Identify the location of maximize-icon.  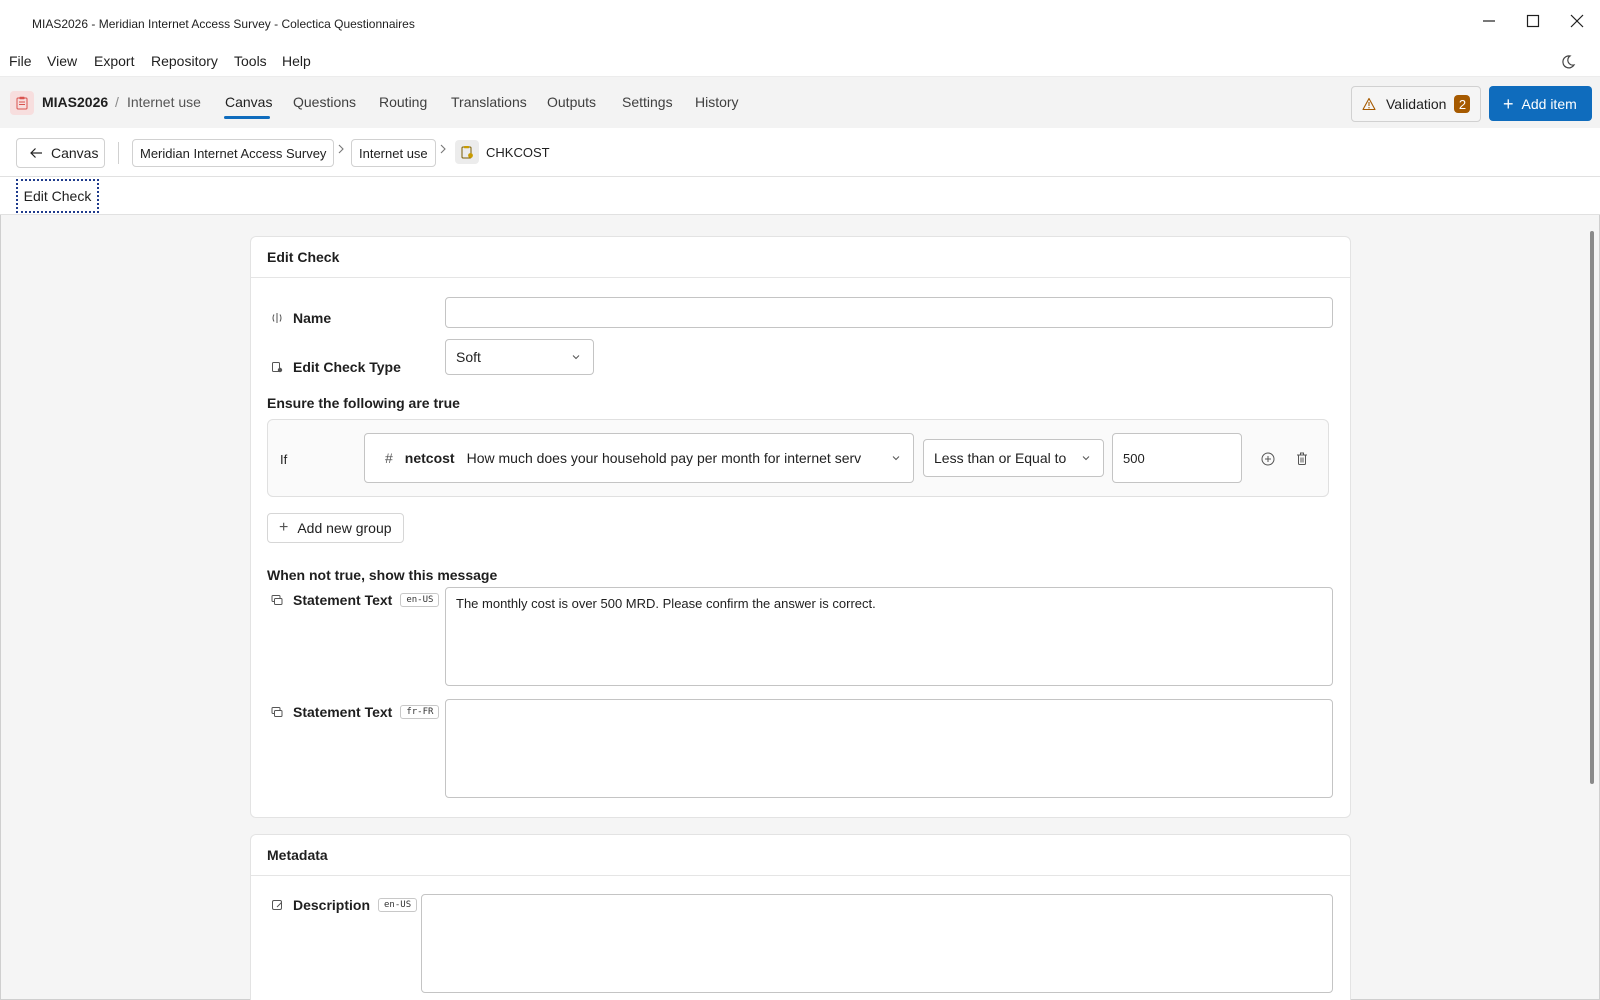
(1533, 21).